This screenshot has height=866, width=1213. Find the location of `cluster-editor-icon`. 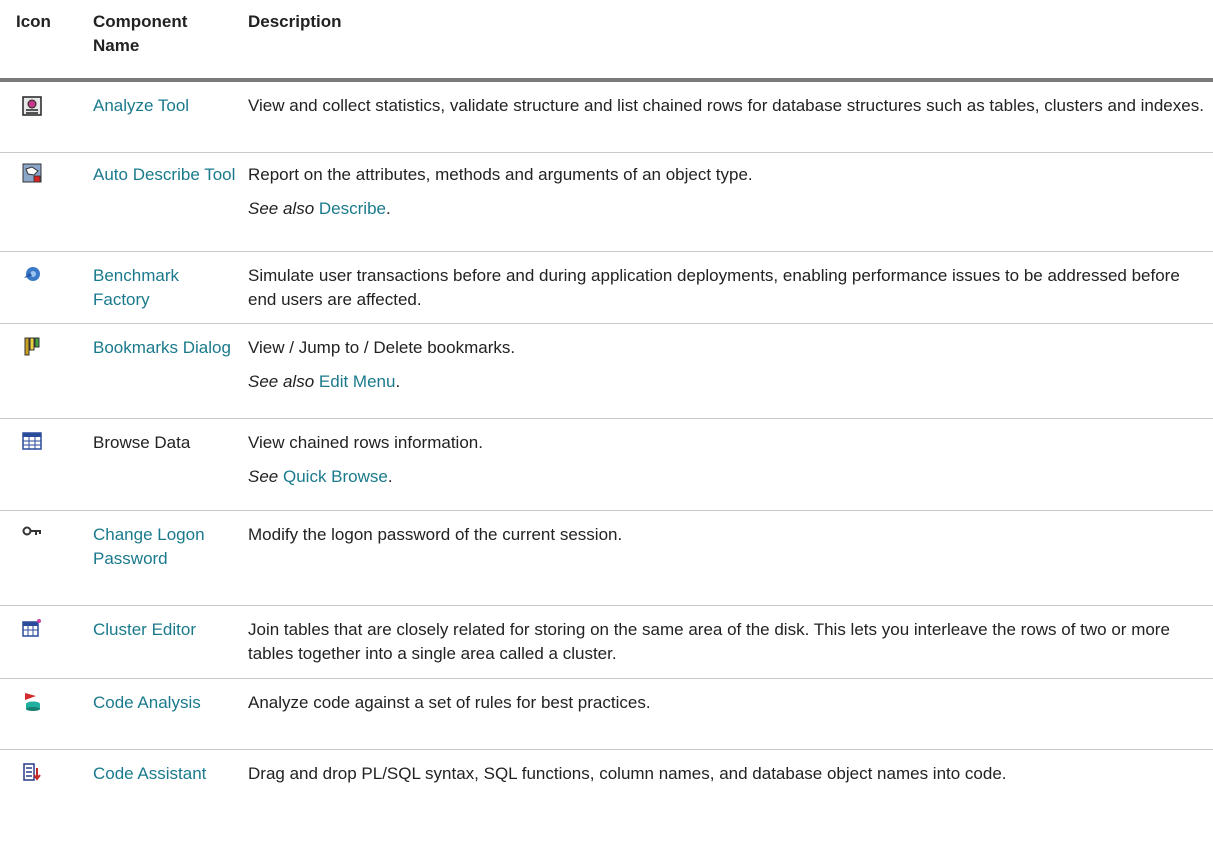

cluster-editor-icon is located at coordinates (32, 628).